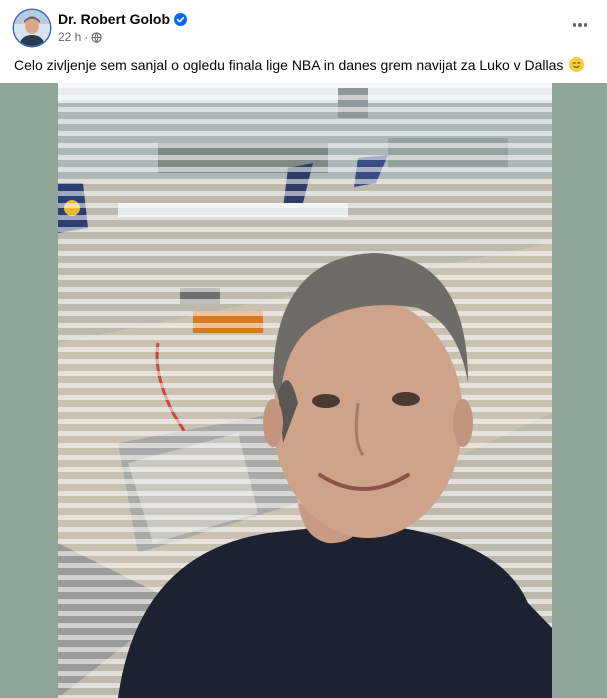 The width and height of the screenshot is (607, 698). I want to click on author-name-text: Dr. Robert Golob, so click(114, 19).